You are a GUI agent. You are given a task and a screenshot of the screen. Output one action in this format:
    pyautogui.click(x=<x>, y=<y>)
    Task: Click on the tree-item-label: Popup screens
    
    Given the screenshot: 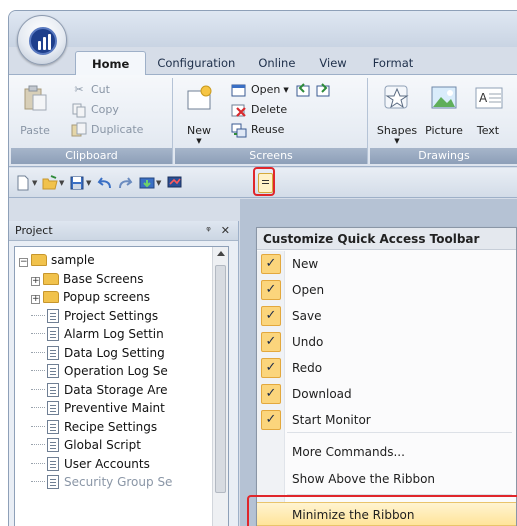 What is the action you would take?
    pyautogui.click(x=106, y=297)
    